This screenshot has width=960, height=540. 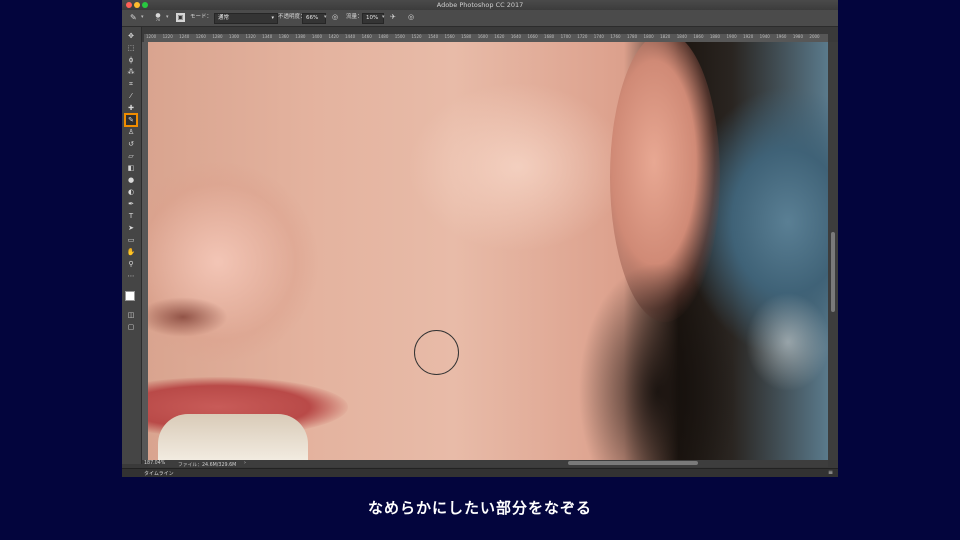 I want to click on mode-value: 通常, so click(x=224, y=18).